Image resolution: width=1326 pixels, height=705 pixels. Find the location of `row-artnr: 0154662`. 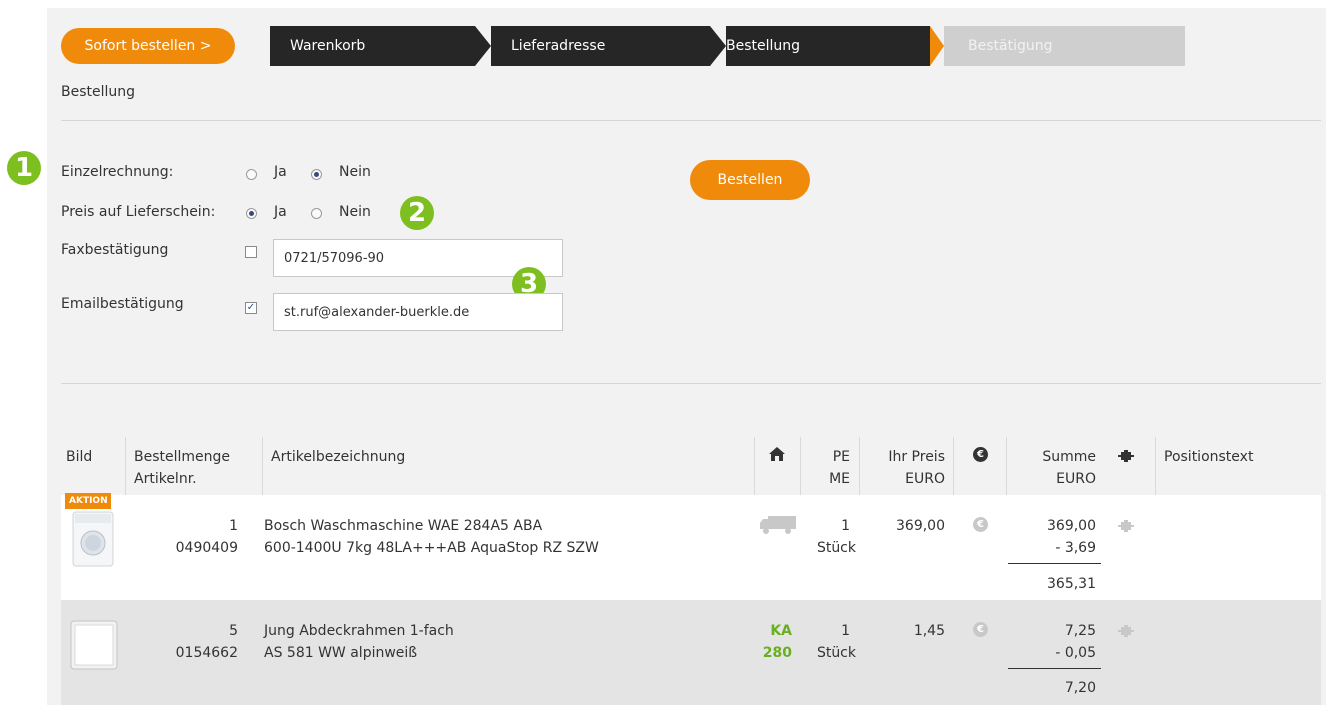

row-artnr: 0154662 is located at coordinates (206, 653).